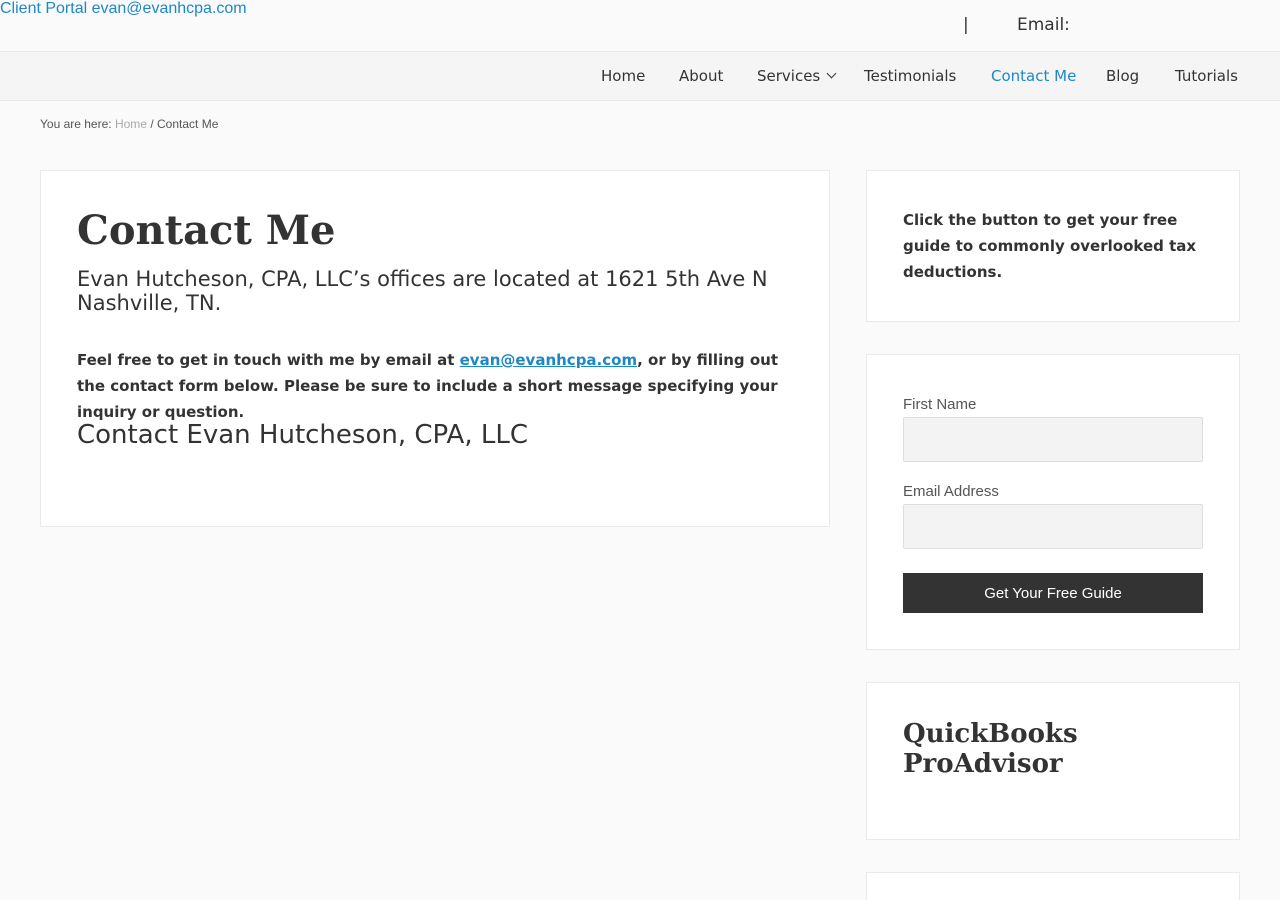 Image resolution: width=1280 pixels, height=900 pixels. I want to click on email-label: Email:, so click(1043, 25).